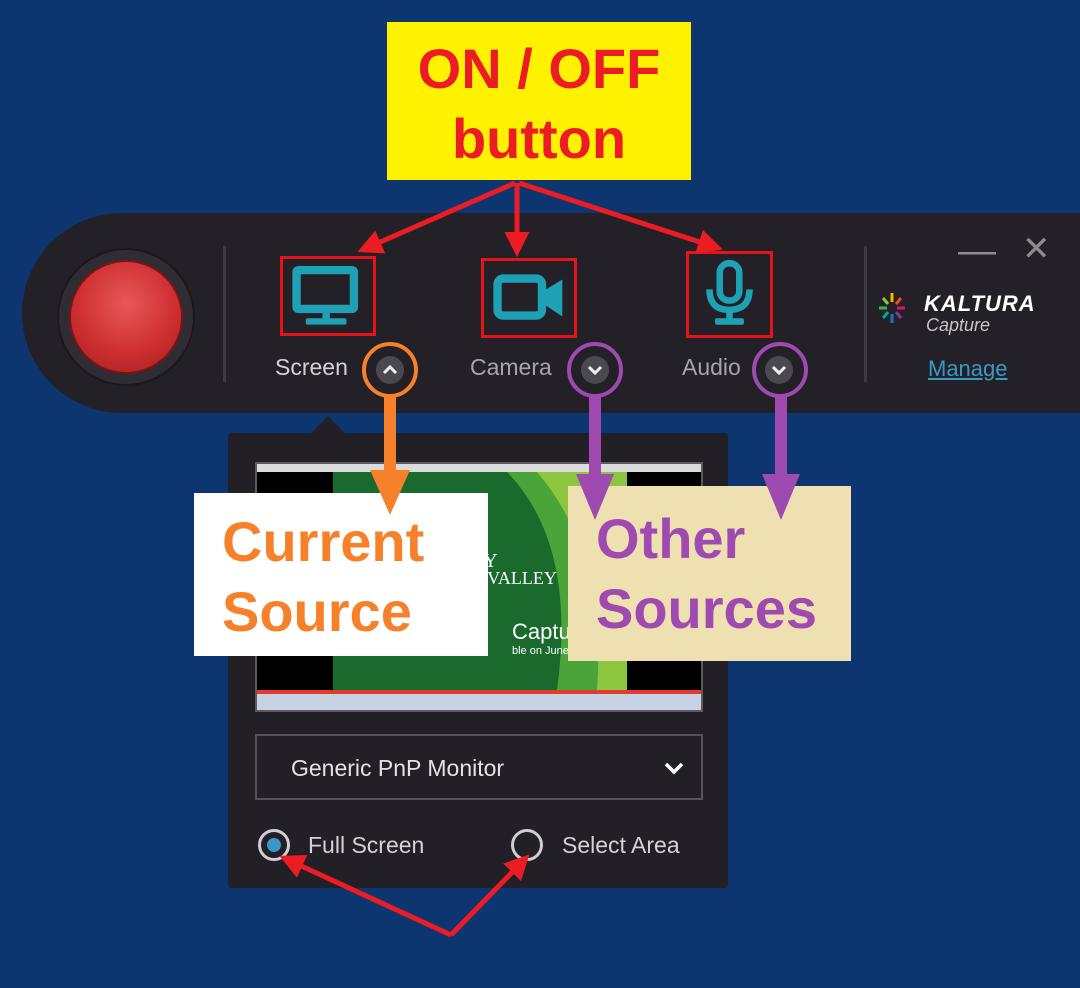  What do you see at coordinates (539, 138) in the screenshot?
I see `on-off-callout-line2: button` at bounding box center [539, 138].